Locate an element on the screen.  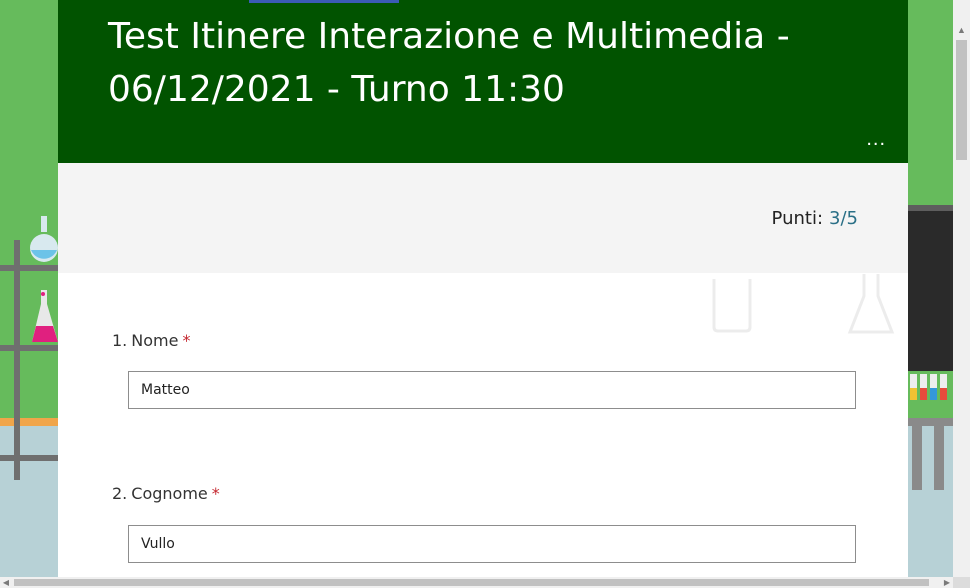
scrollbar-corner is located at coordinates (961, 582).